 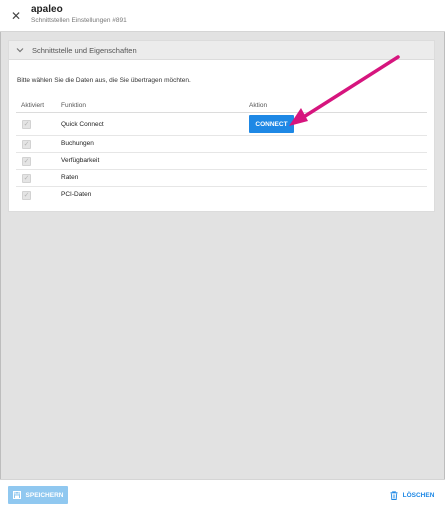 I want to click on delete-button-label: LÖSCHEN, so click(x=418, y=495).